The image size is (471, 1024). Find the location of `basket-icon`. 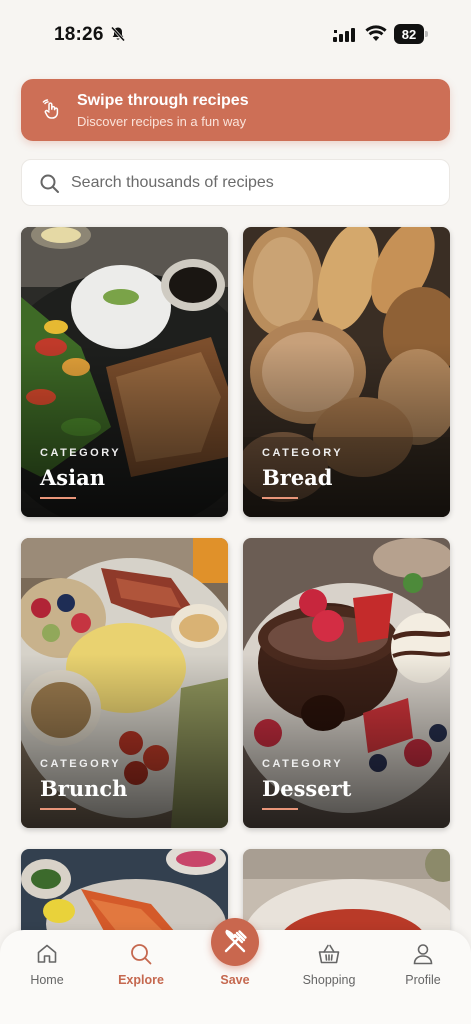

basket-icon is located at coordinates (329, 954).